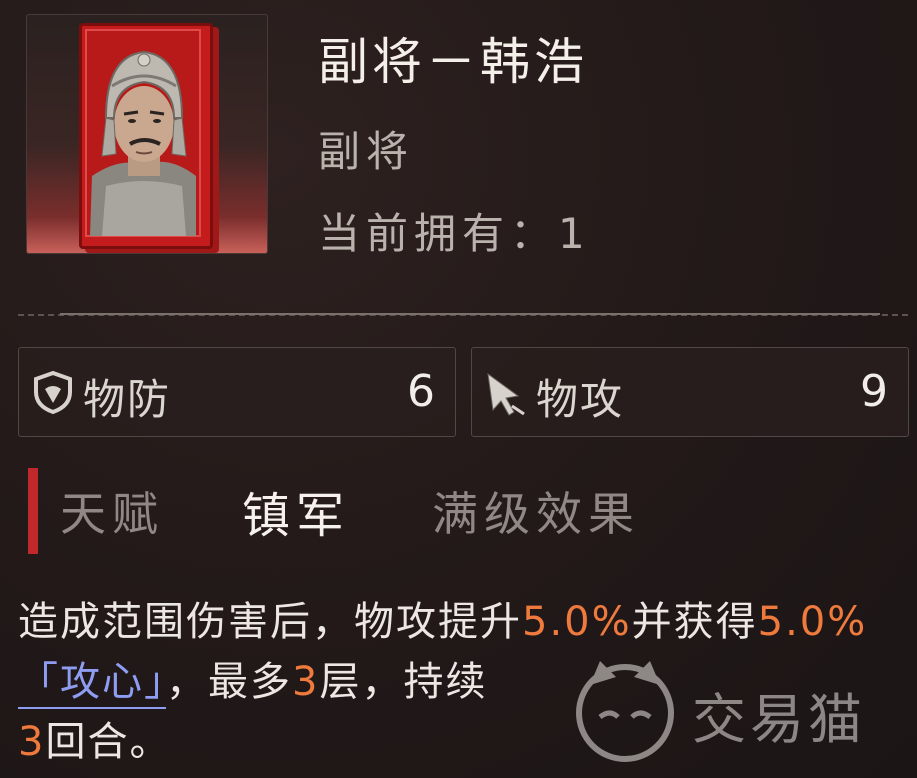  I want to click on shield-icon, so click(53, 394).